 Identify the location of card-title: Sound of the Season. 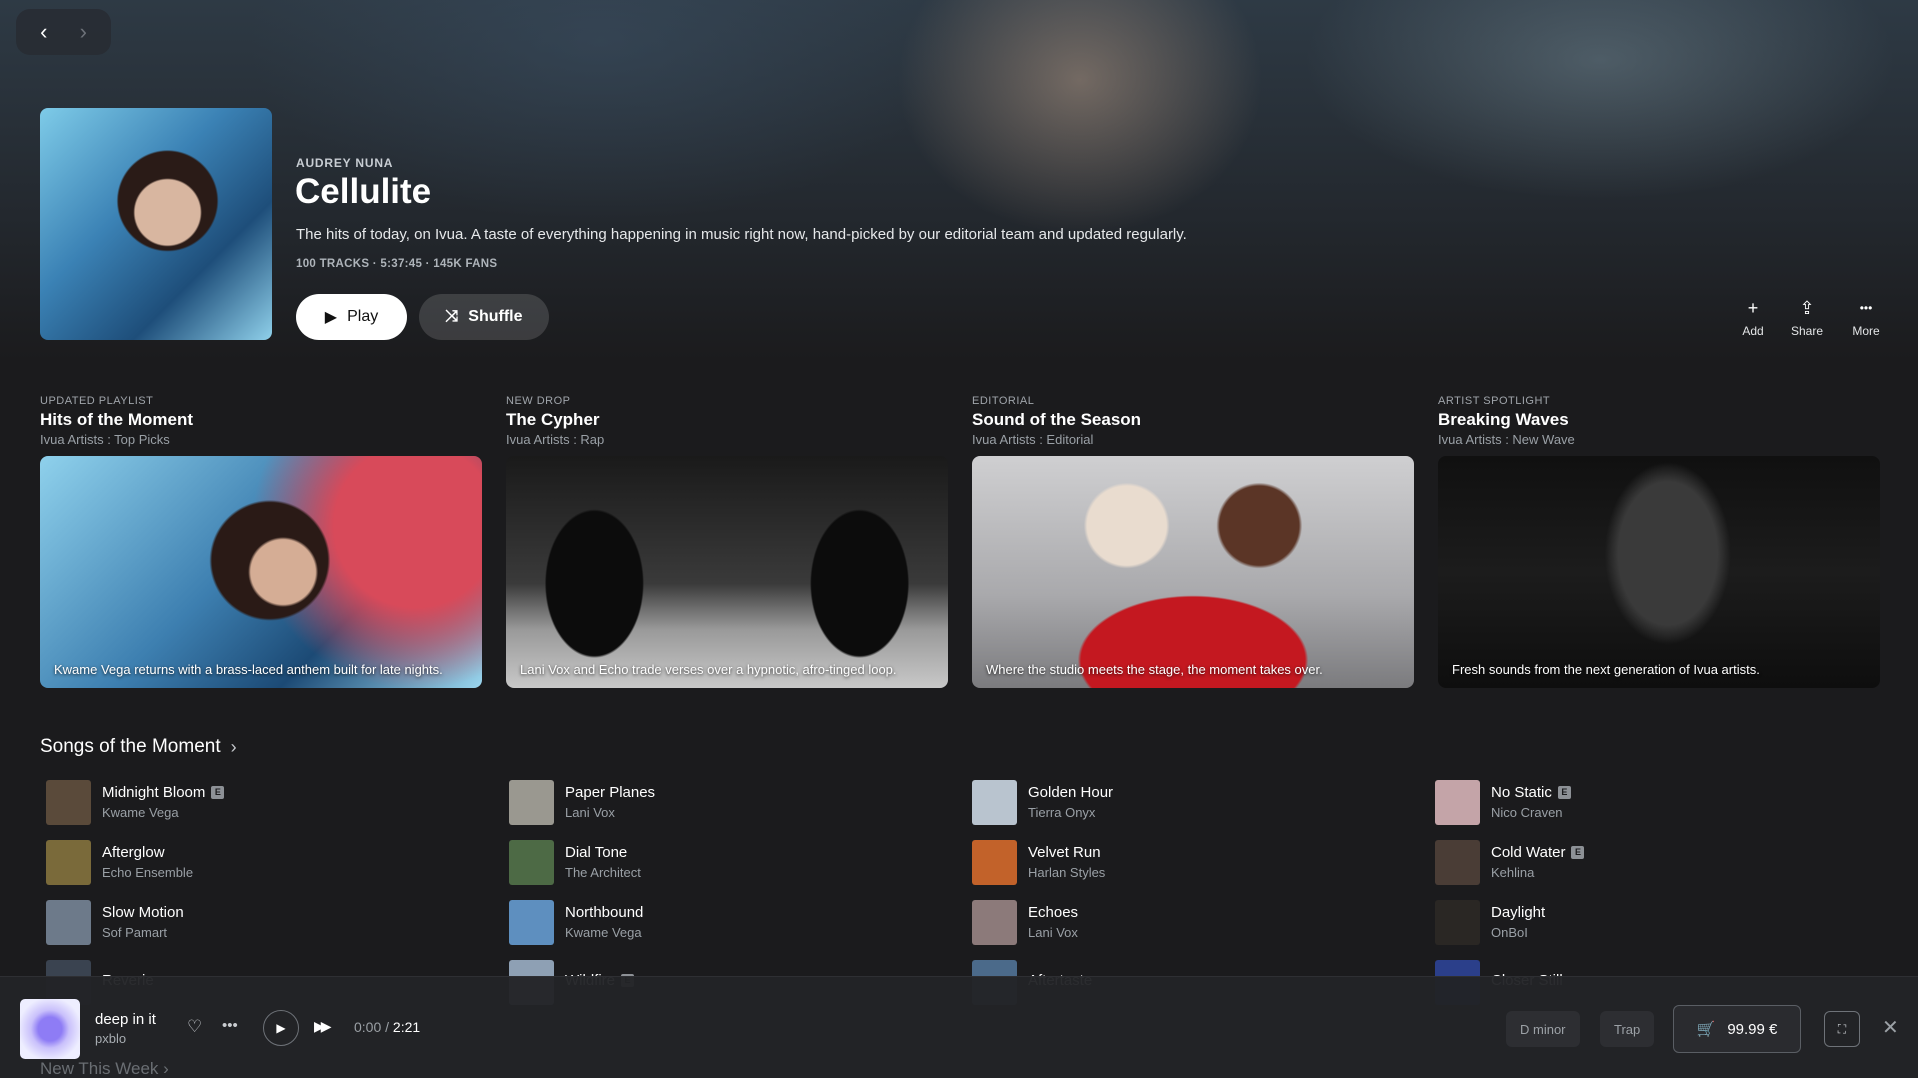
(1193, 420).